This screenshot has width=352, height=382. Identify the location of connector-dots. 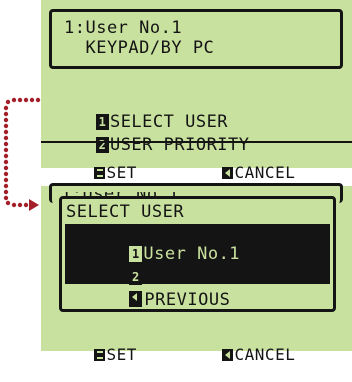
(22, 152).